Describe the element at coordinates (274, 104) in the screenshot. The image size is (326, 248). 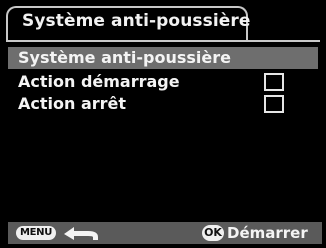
I see `shutdown-action-checkbox` at that location.